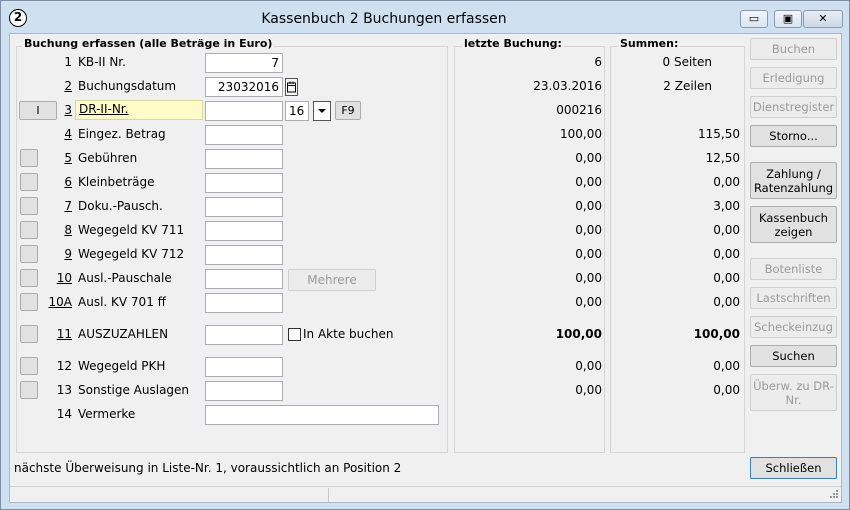 The width and height of the screenshot is (850, 510). What do you see at coordinates (29, 182) in the screenshot?
I see `row6-side-button` at bounding box center [29, 182].